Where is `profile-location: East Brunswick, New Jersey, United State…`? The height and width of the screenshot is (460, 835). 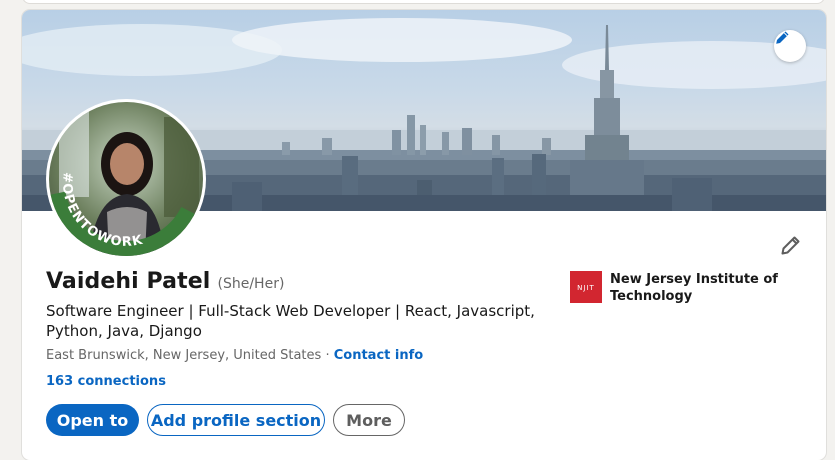 profile-location: East Brunswick, New Jersey, United State… is located at coordinates (184, 355).